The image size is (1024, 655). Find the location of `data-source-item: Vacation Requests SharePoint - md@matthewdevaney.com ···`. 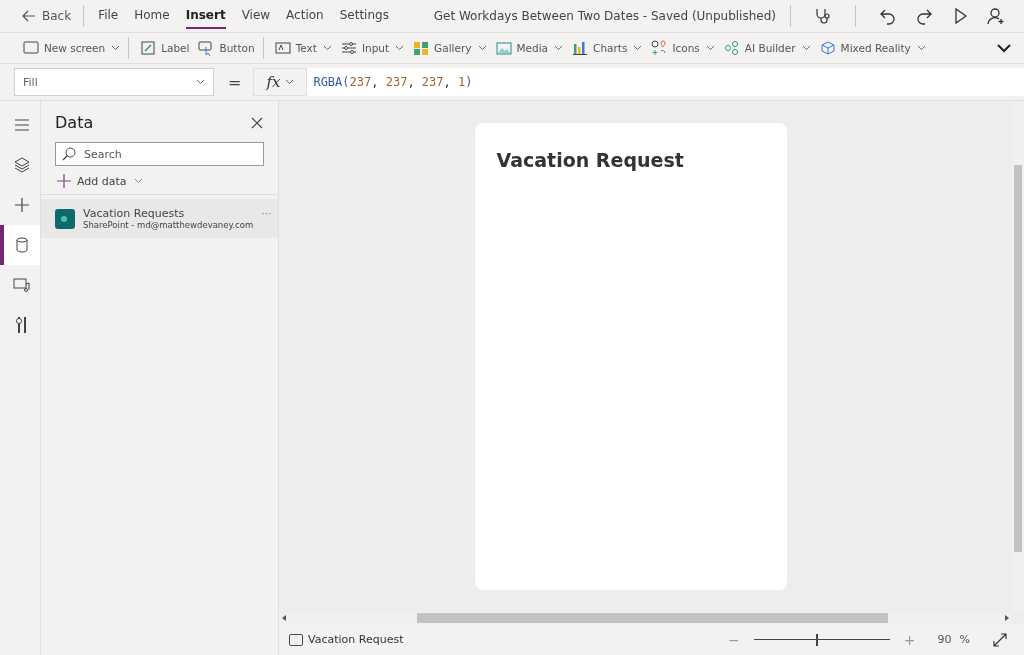

data-source-item: Vacation Requests SharePoint - md@matthewdevaney.com ··· is located at coordinates (159, 218).